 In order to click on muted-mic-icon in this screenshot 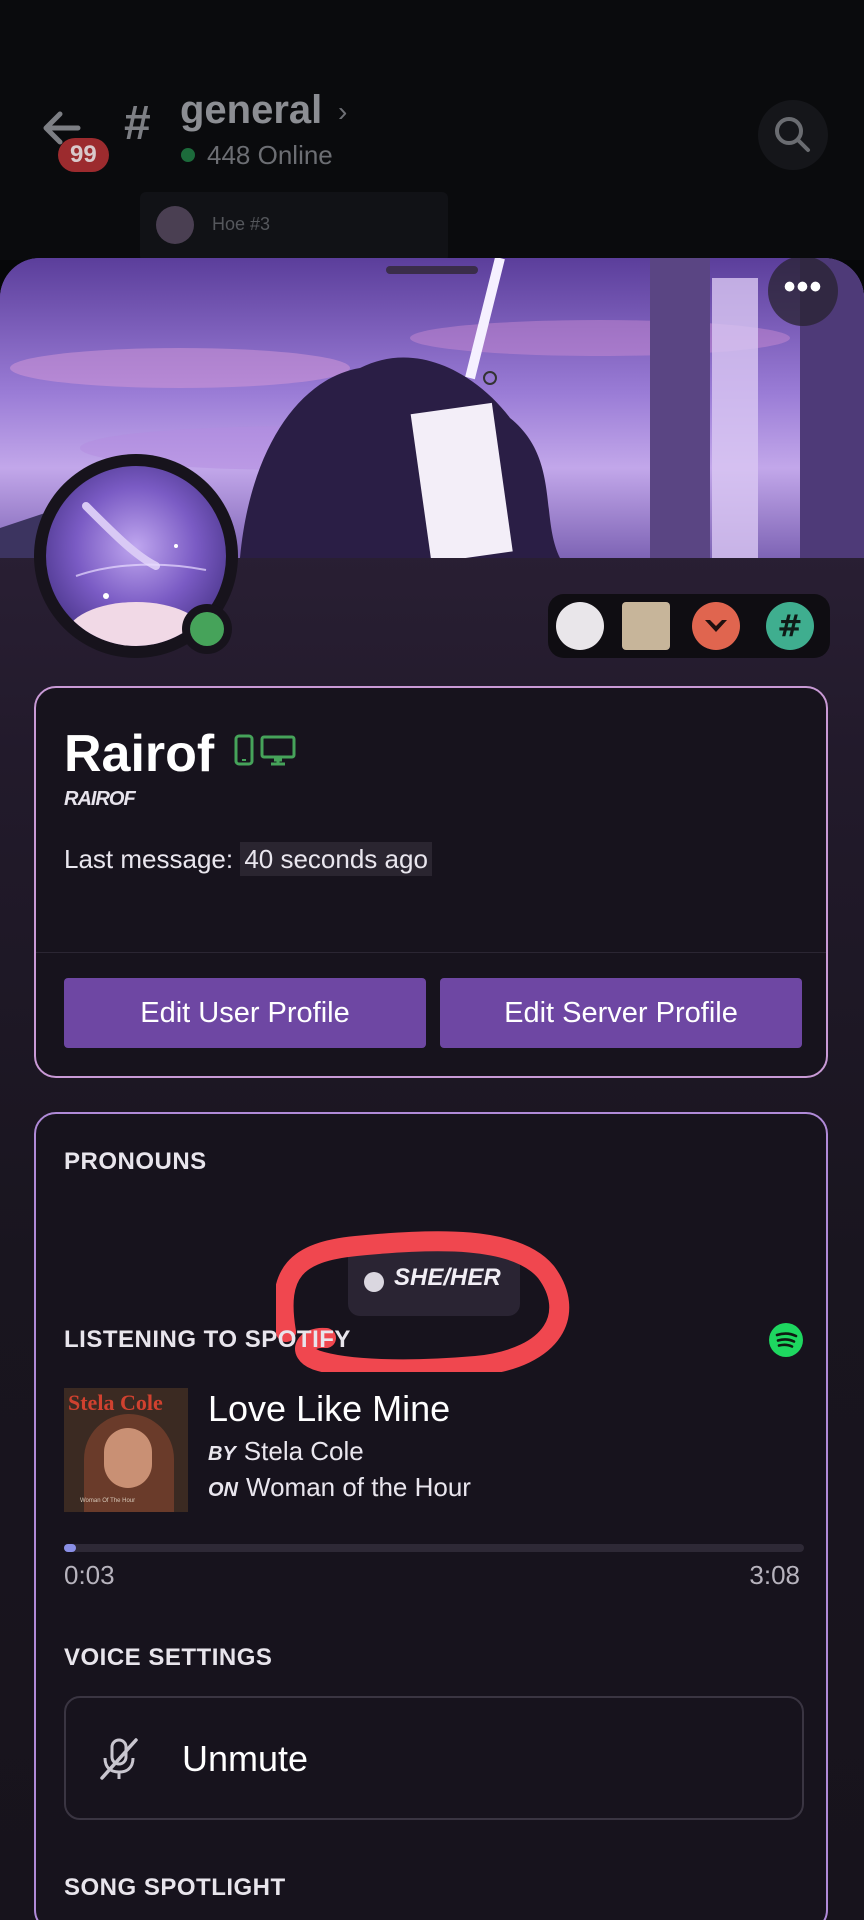, I will do `click(119, 1759)`.